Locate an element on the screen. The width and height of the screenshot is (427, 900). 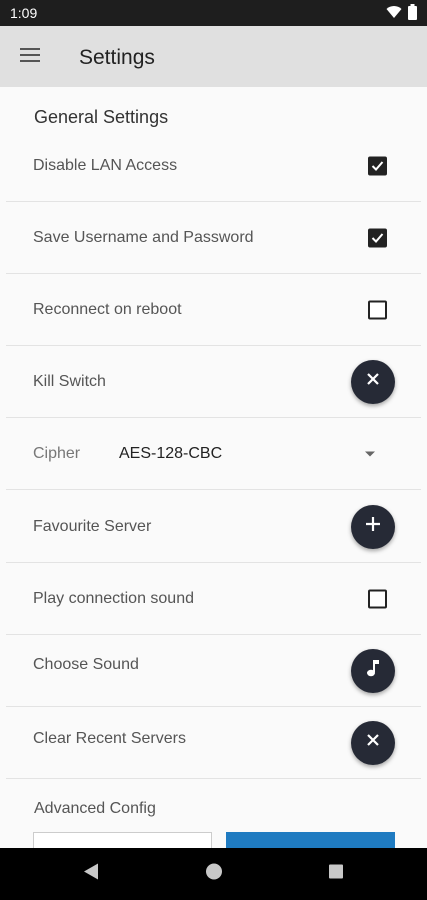
setting-label: Favourite Server is located at coordinates (92, 526).